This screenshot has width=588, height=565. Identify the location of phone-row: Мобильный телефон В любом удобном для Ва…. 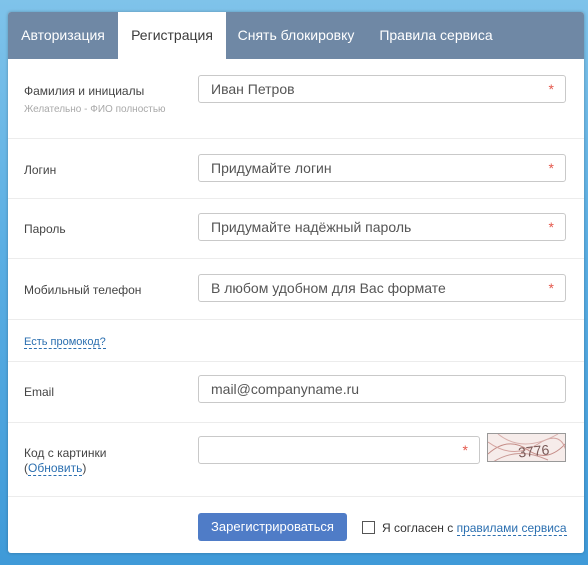
(296, 289).